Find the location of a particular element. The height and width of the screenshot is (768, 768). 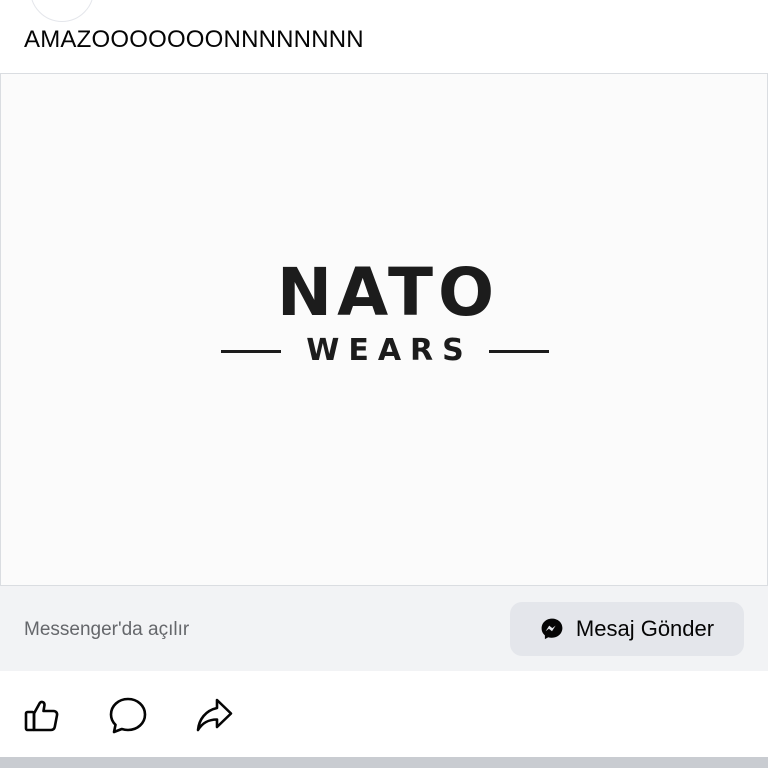

cta-caption: Messenger'da açılır is located at coordinates (107, 629).